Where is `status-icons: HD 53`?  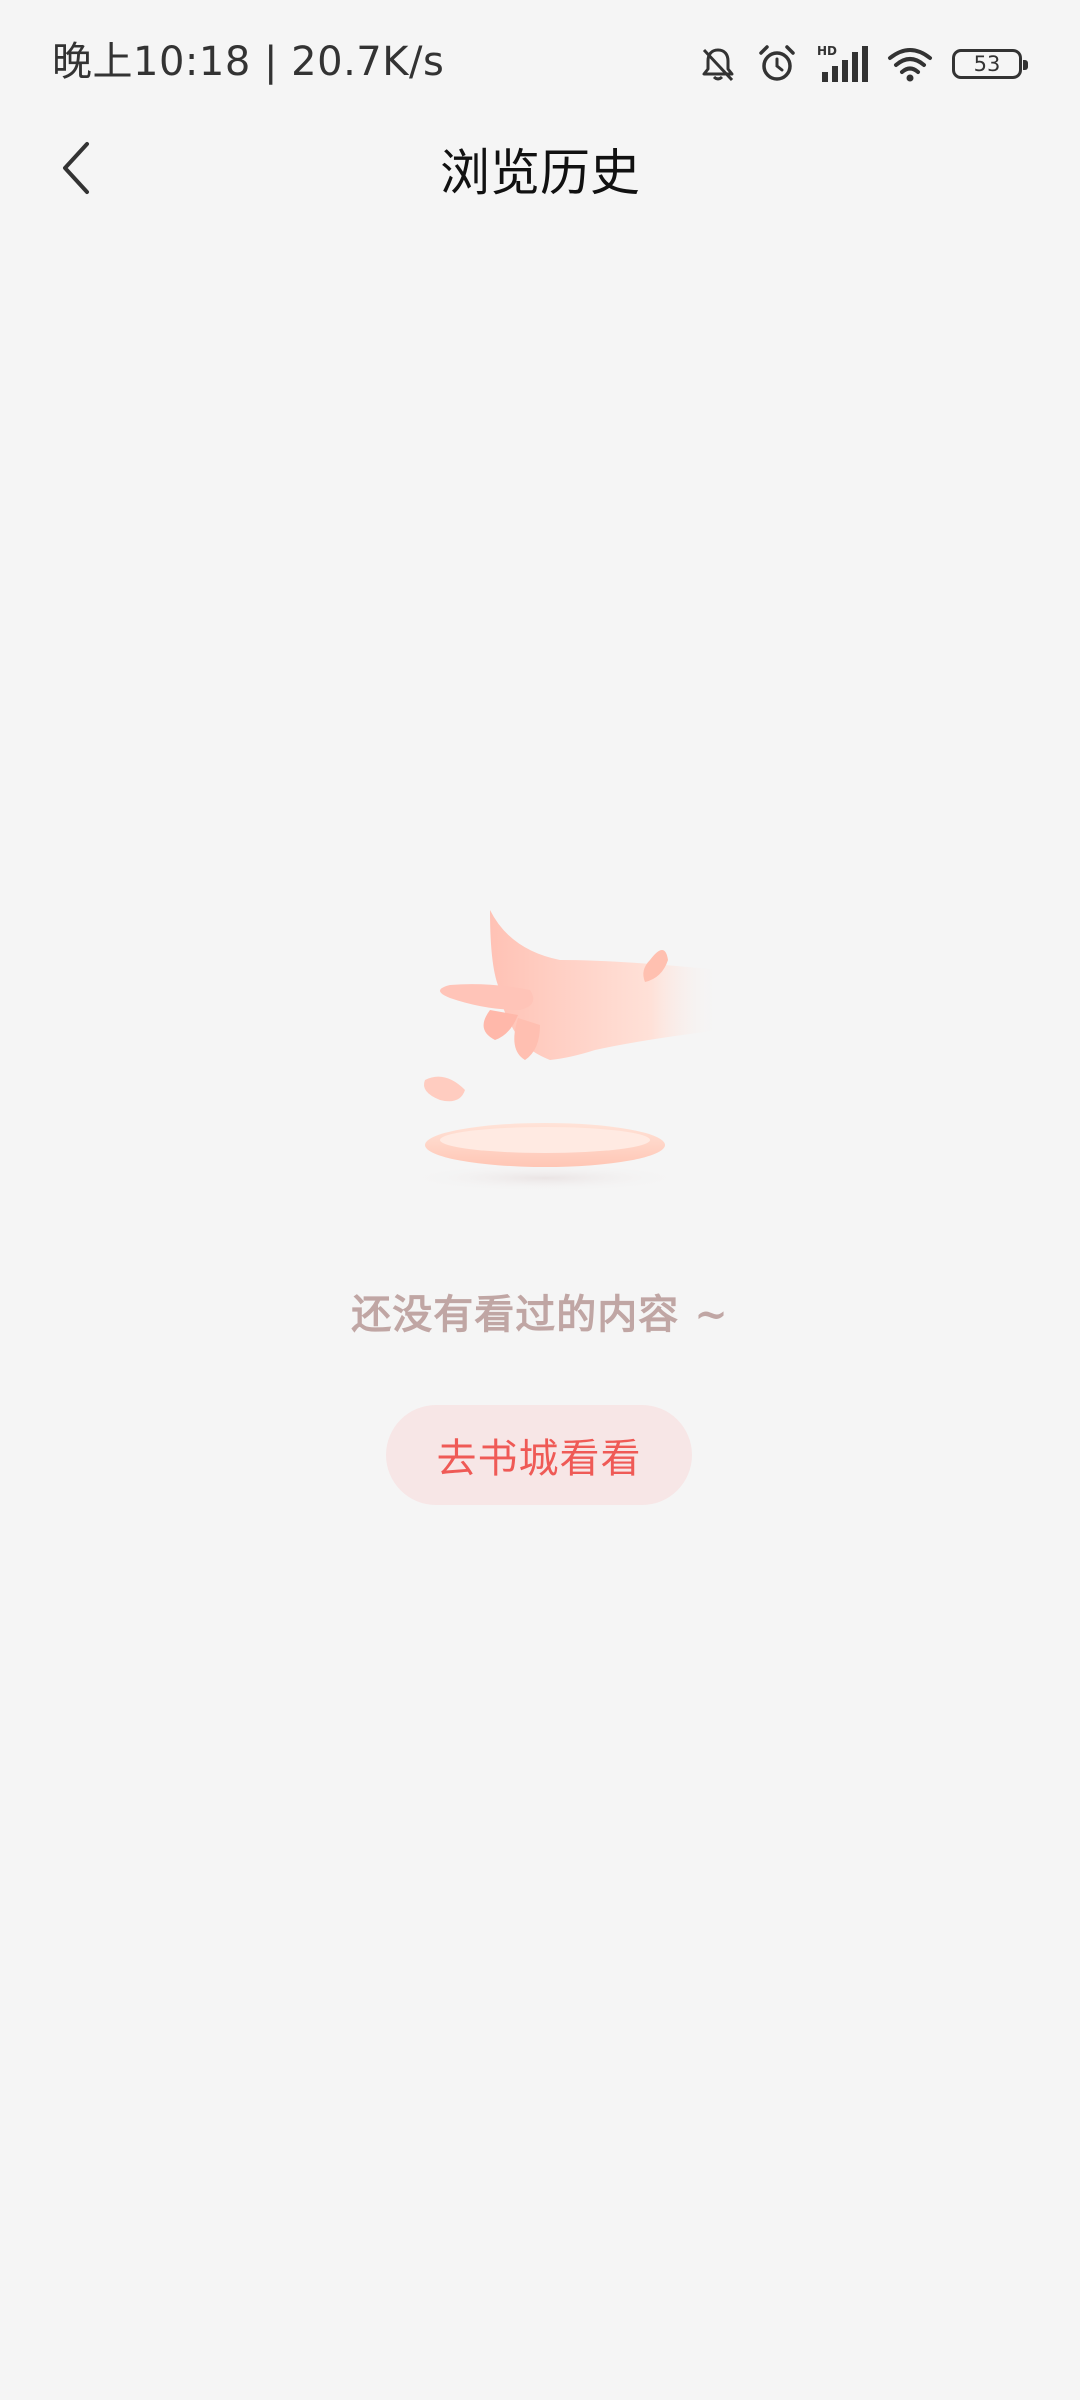 status-icons: HD 53 is located at coordinates (863, 64).